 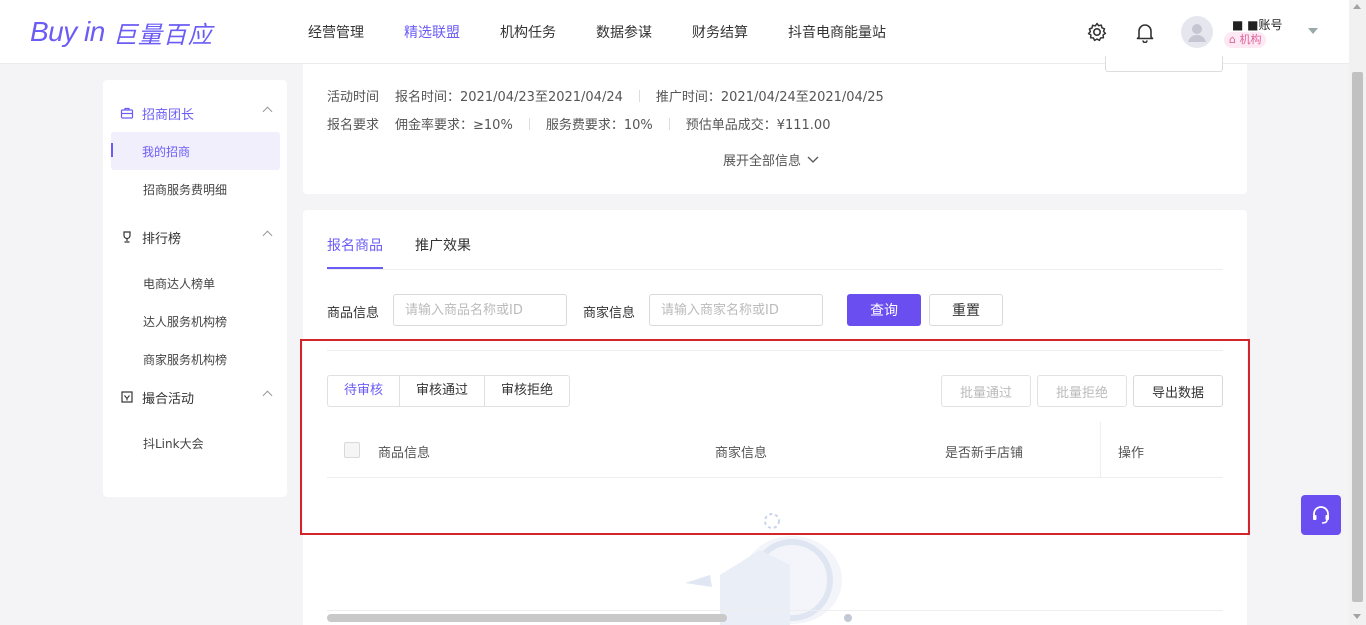 I want to click on sidebar-group-label: 招商团长, so click(x=168, y=115).